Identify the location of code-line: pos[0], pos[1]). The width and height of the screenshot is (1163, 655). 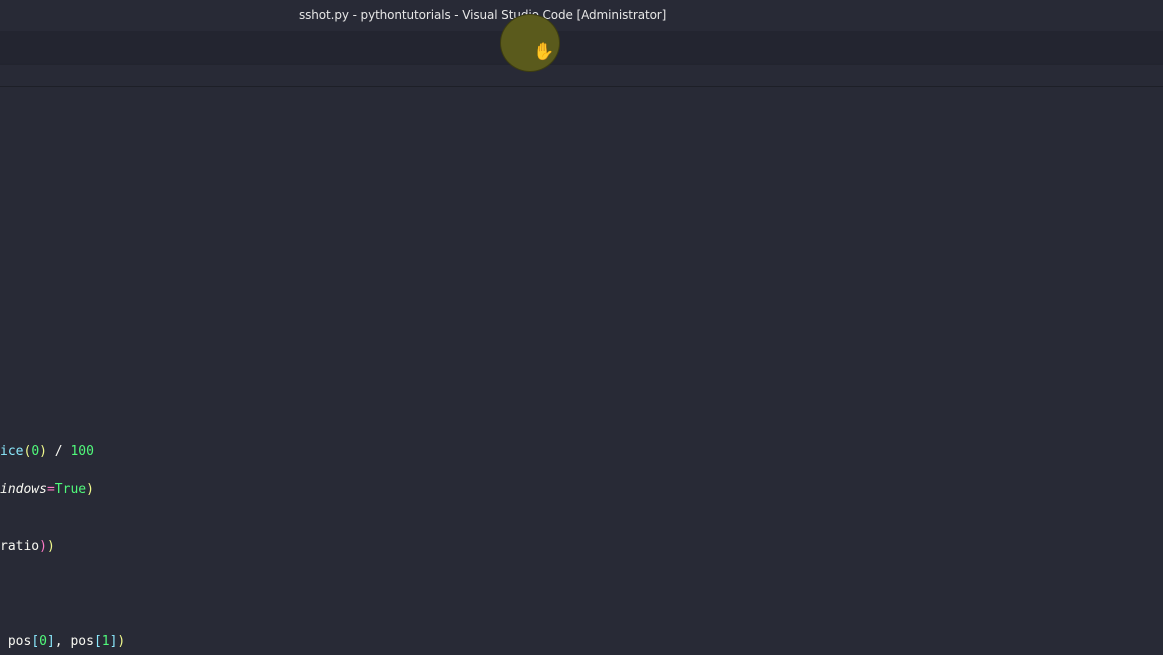
(62, 642).